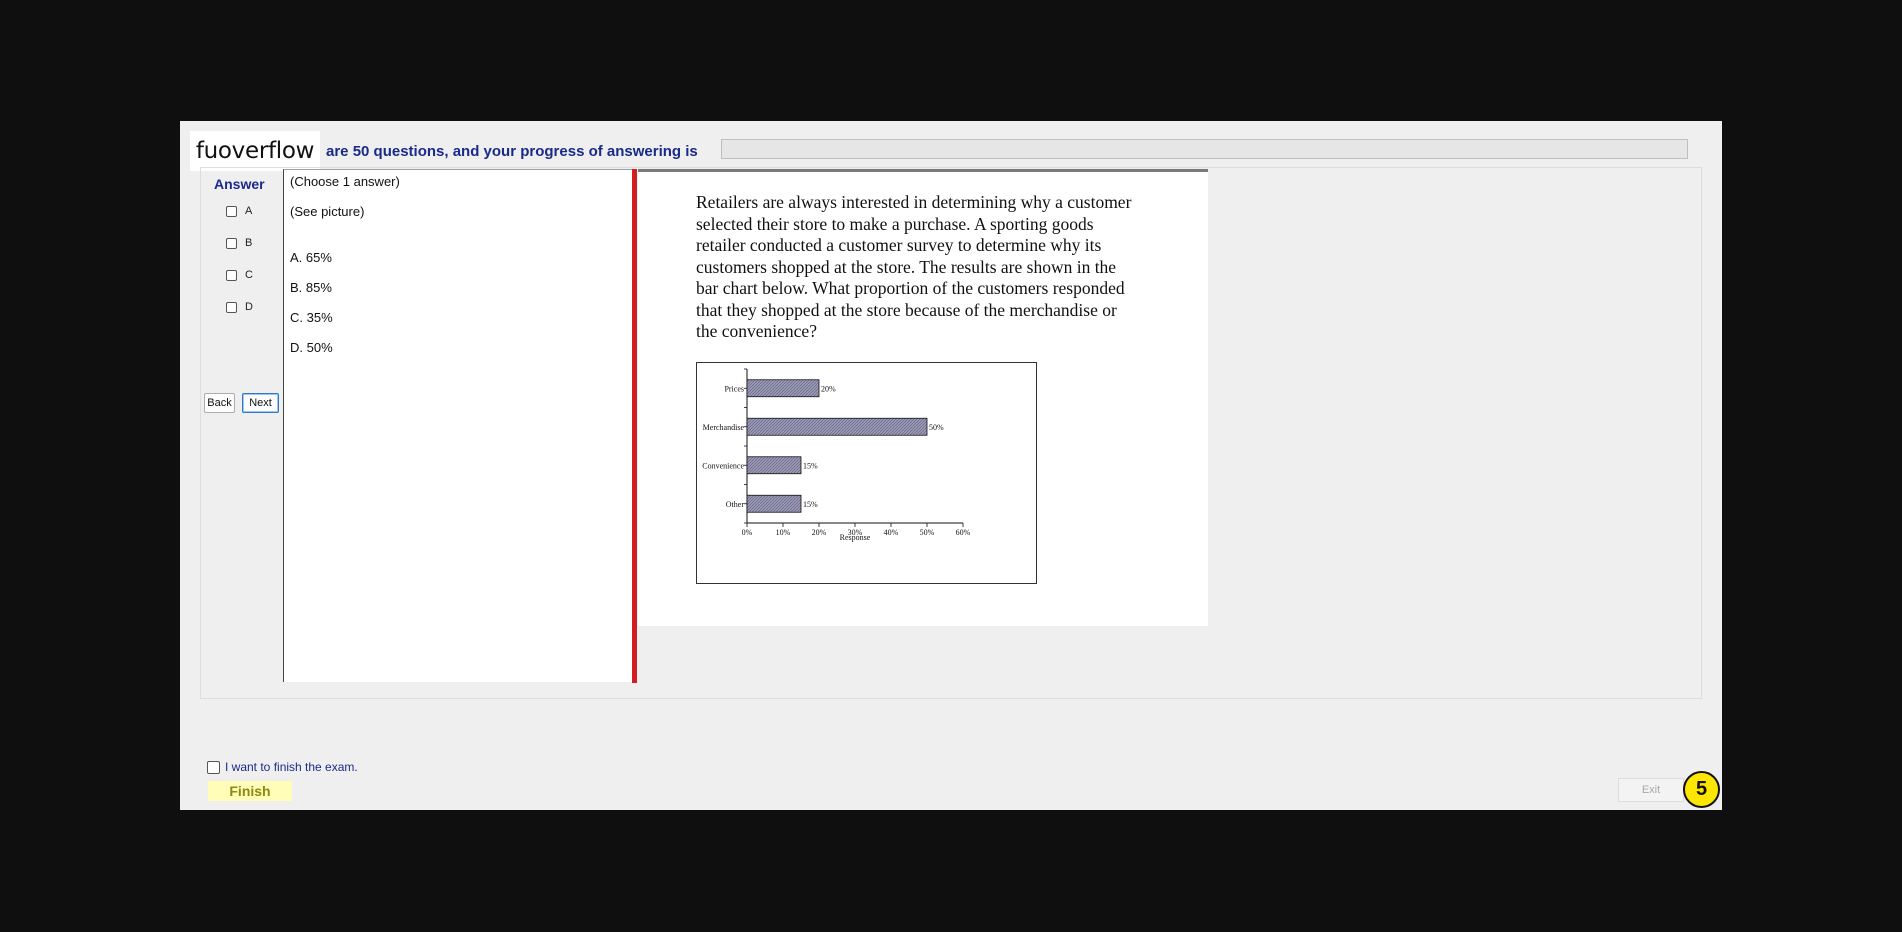 The image size is (1902, 932). Describe the element at coordinates (735, 504) in the screenshot. I see `category-label: Other` at that location.